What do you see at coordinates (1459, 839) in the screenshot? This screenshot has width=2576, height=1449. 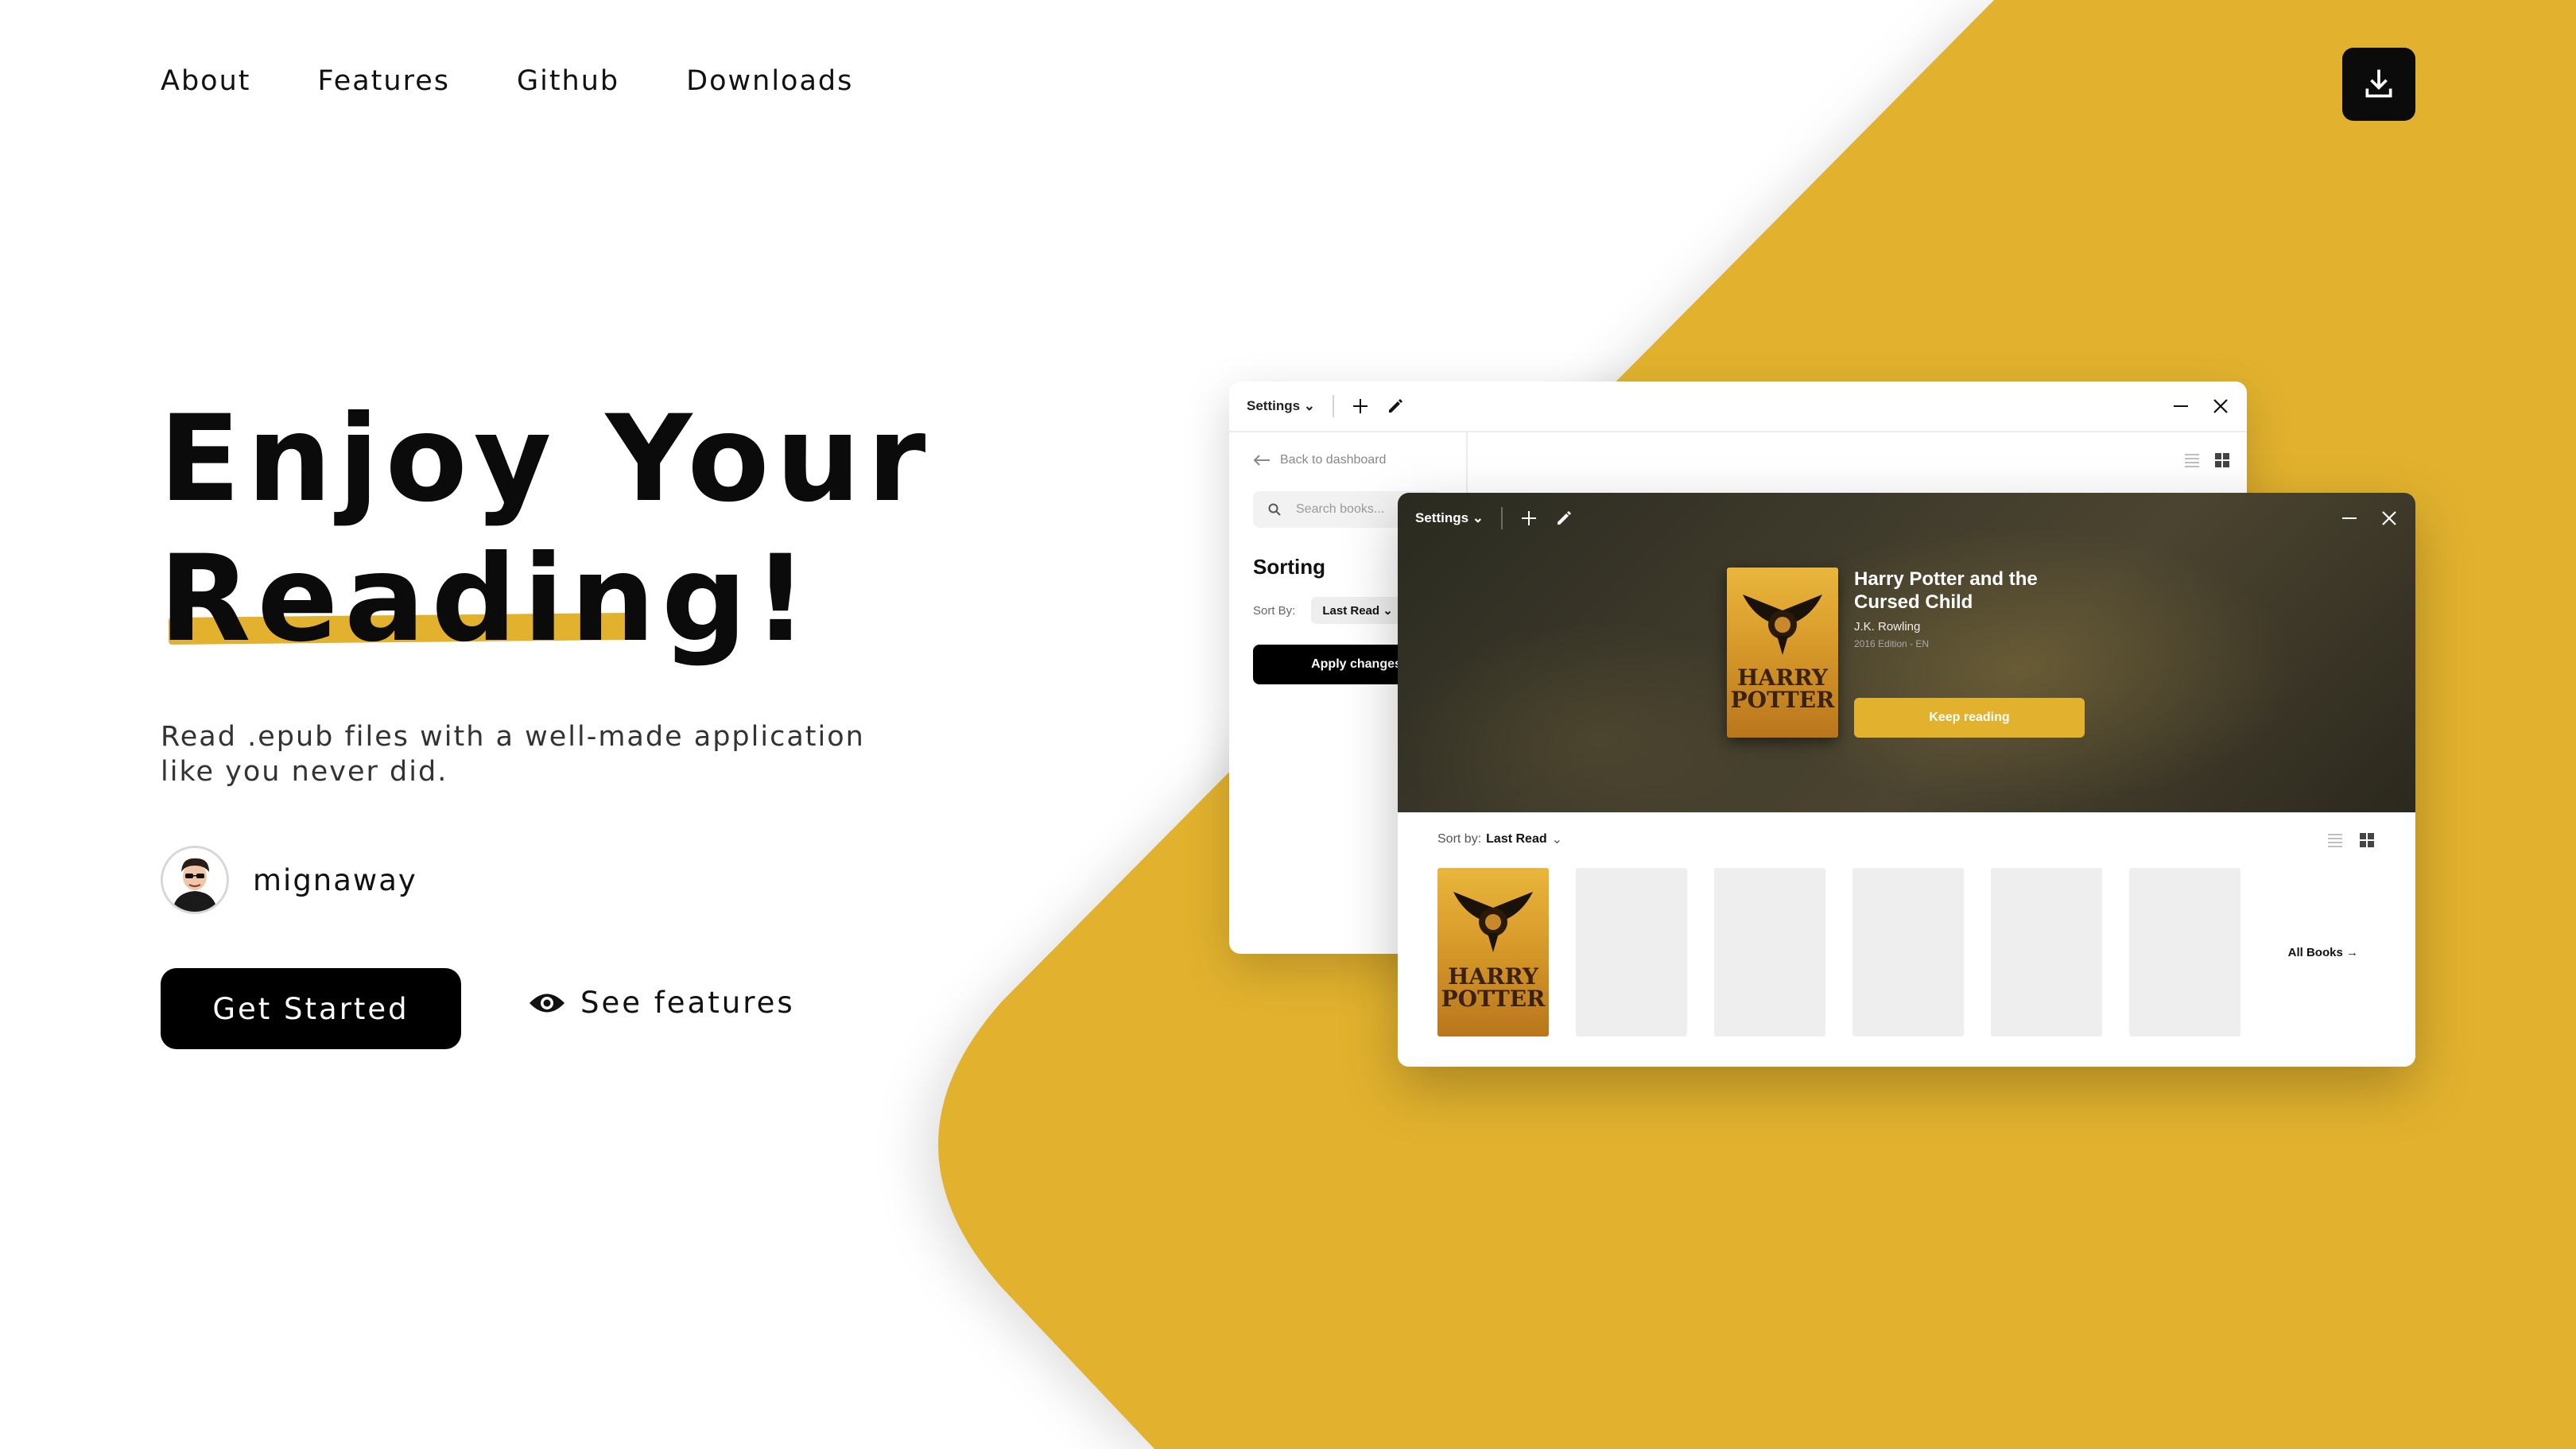 I see `sort-by-label: Sort by:` at bounding box center [1459, 839].